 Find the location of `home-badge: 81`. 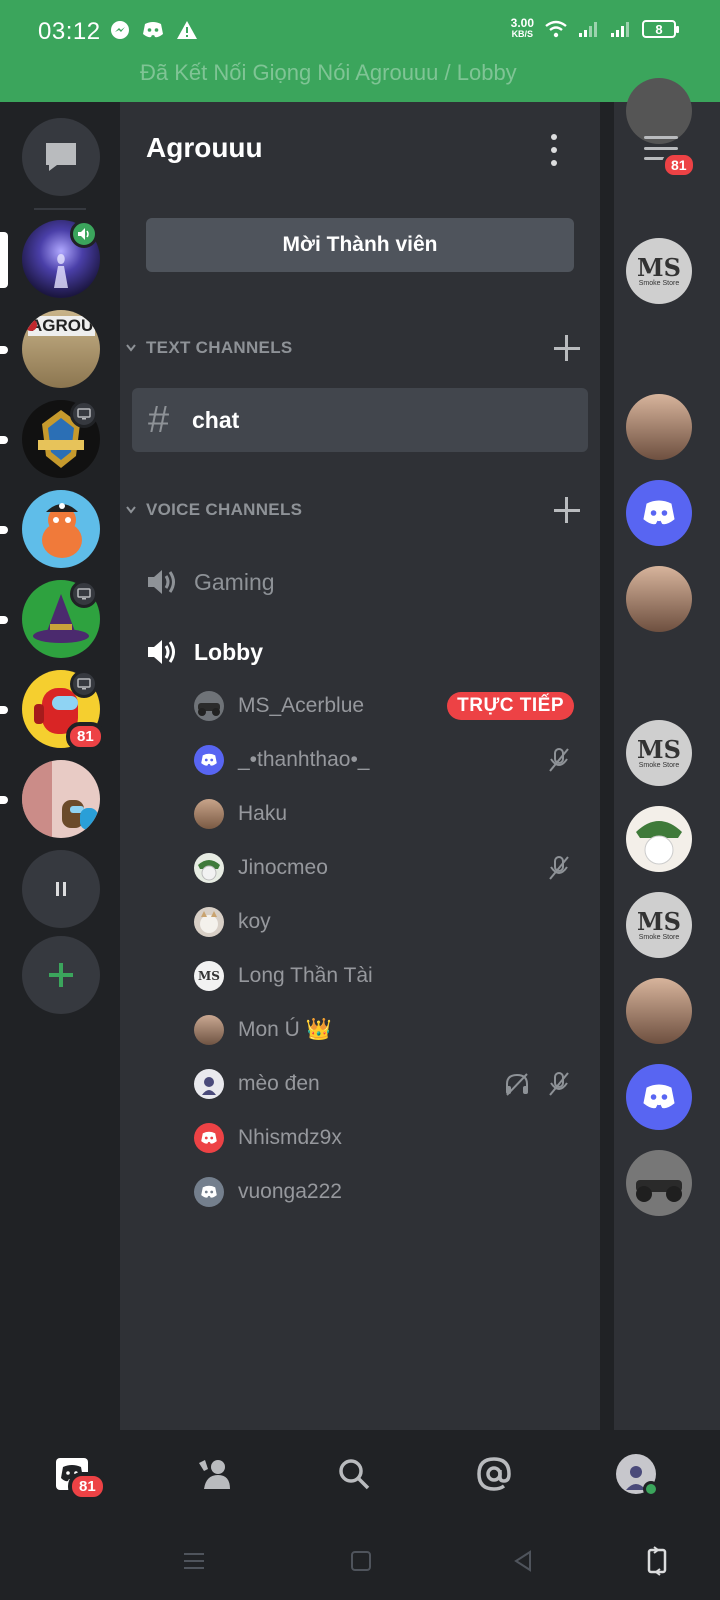

home-badge: 81 is located at coordinates (87, 1486).